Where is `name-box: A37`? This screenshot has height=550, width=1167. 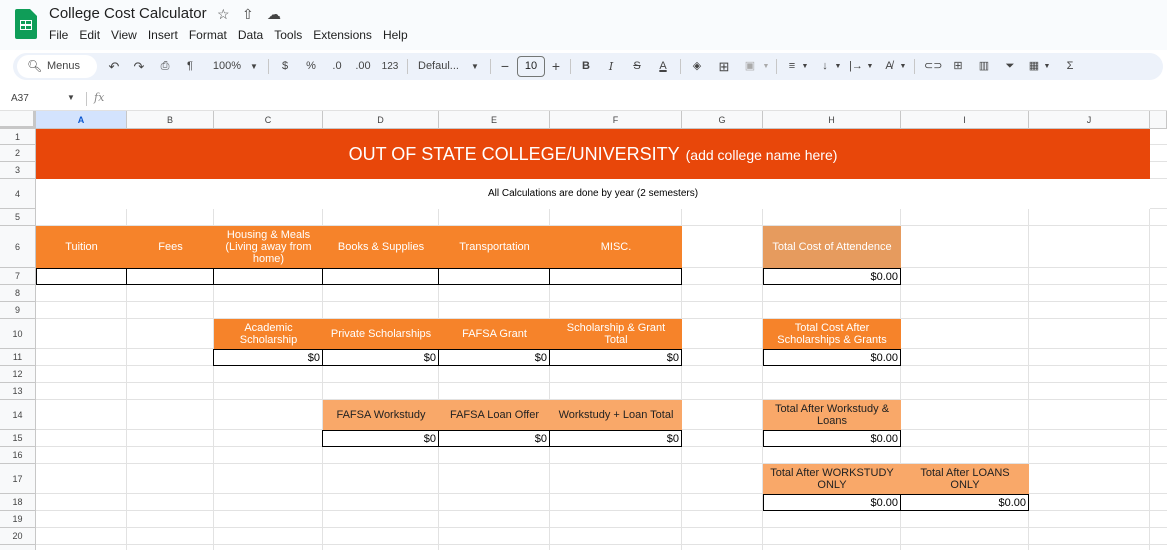 name-box: A37 is located at coordinates (20, 98).